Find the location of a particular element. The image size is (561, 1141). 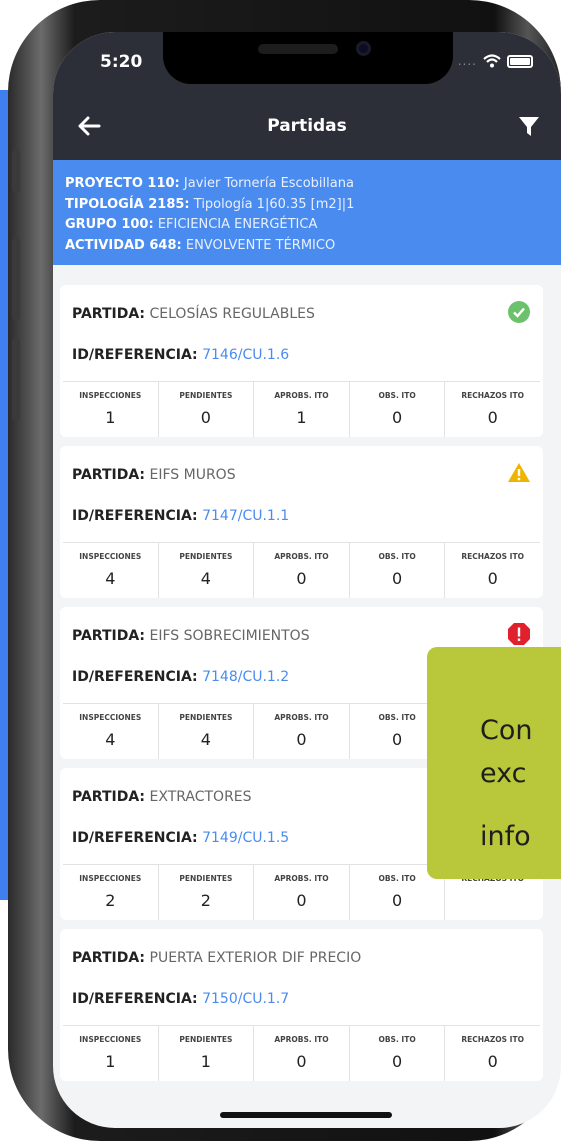

stat-cell: APROBS. ITO 1 is located at coordinates (301, 409).